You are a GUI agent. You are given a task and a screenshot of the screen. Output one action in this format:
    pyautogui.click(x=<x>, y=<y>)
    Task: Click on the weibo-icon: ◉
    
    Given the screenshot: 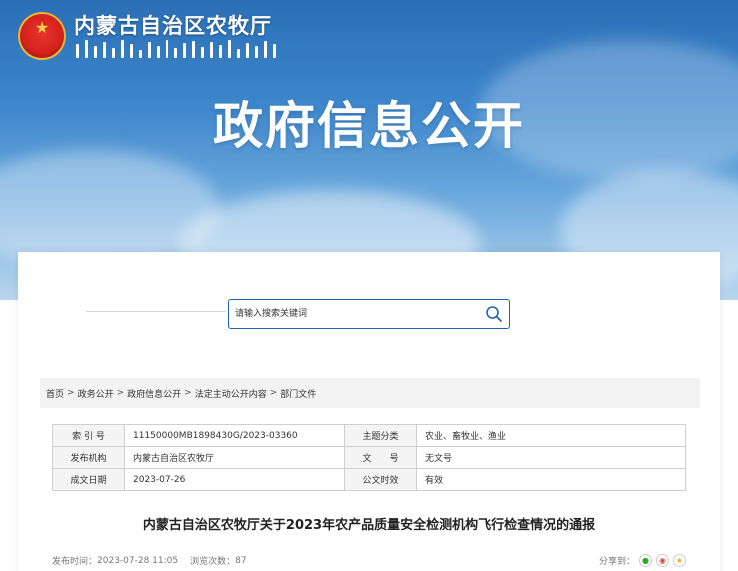 What is the action you would take?
    pyautogui.click(x=662, y=560)
    